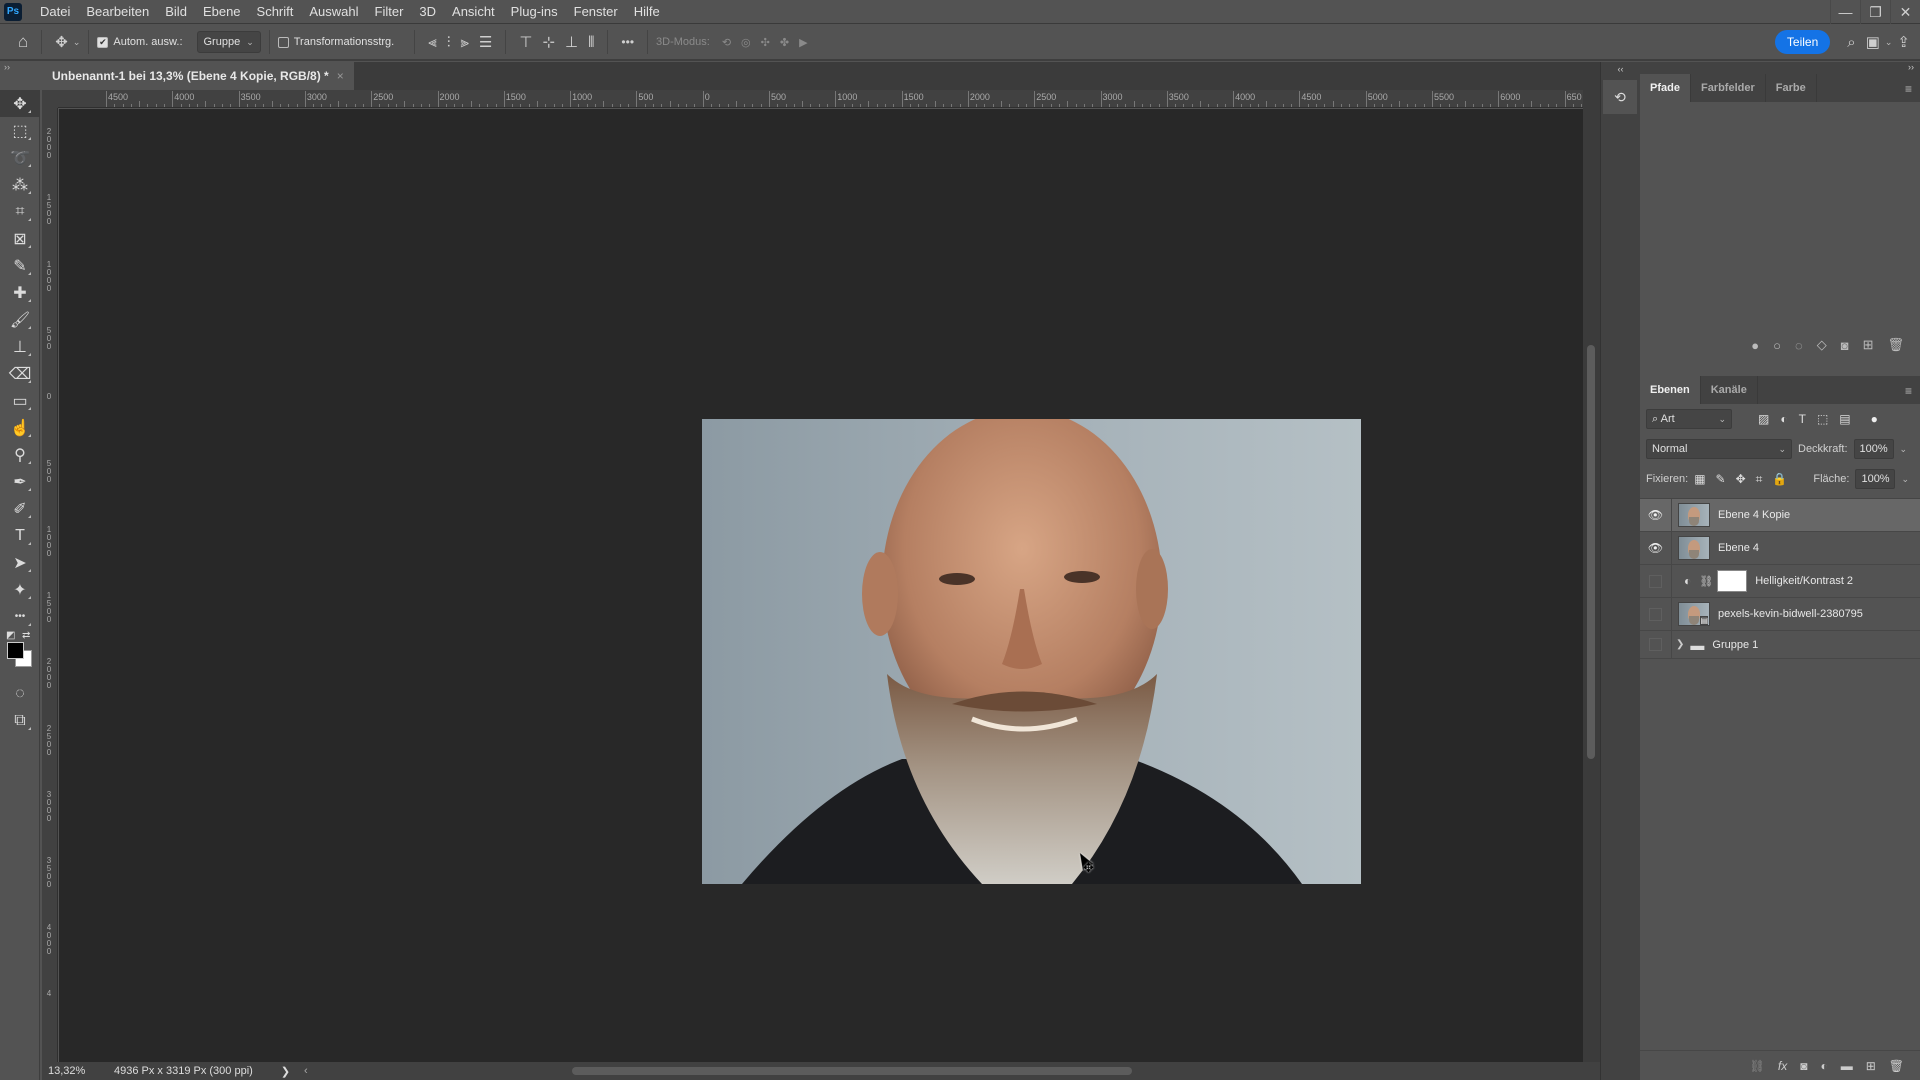  What do you see at coordinates (591, 42) in the screenshot?
I see `distribute-horizontal-icon: ⫴` at bounding box center [591, 42].